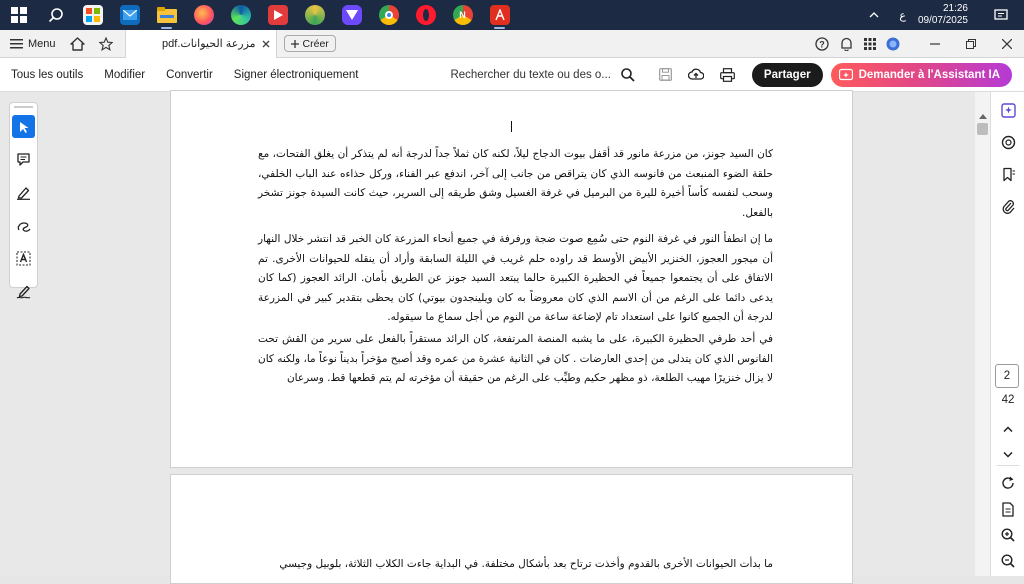  Describe the element at coordinates (1008, 509) in the screenshot. I see `page-extract-icon` at that location.